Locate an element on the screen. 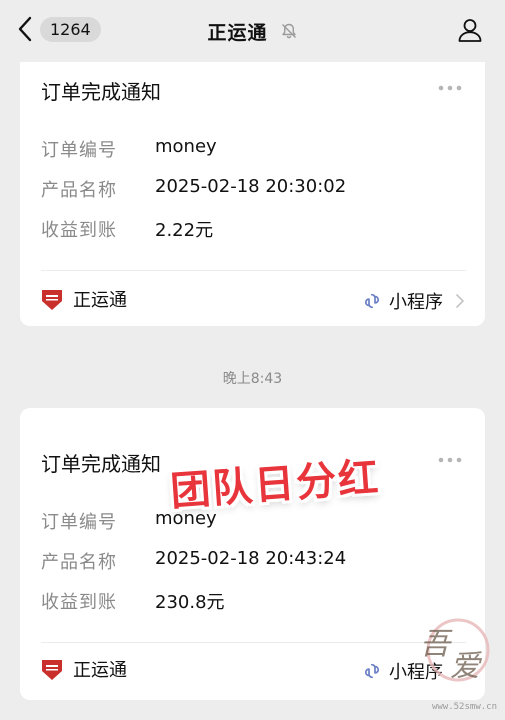 Image resolution: width=505 pixels, height=720 pixels. unread-count-badge: 1264 is located at coordinates (70, 29).